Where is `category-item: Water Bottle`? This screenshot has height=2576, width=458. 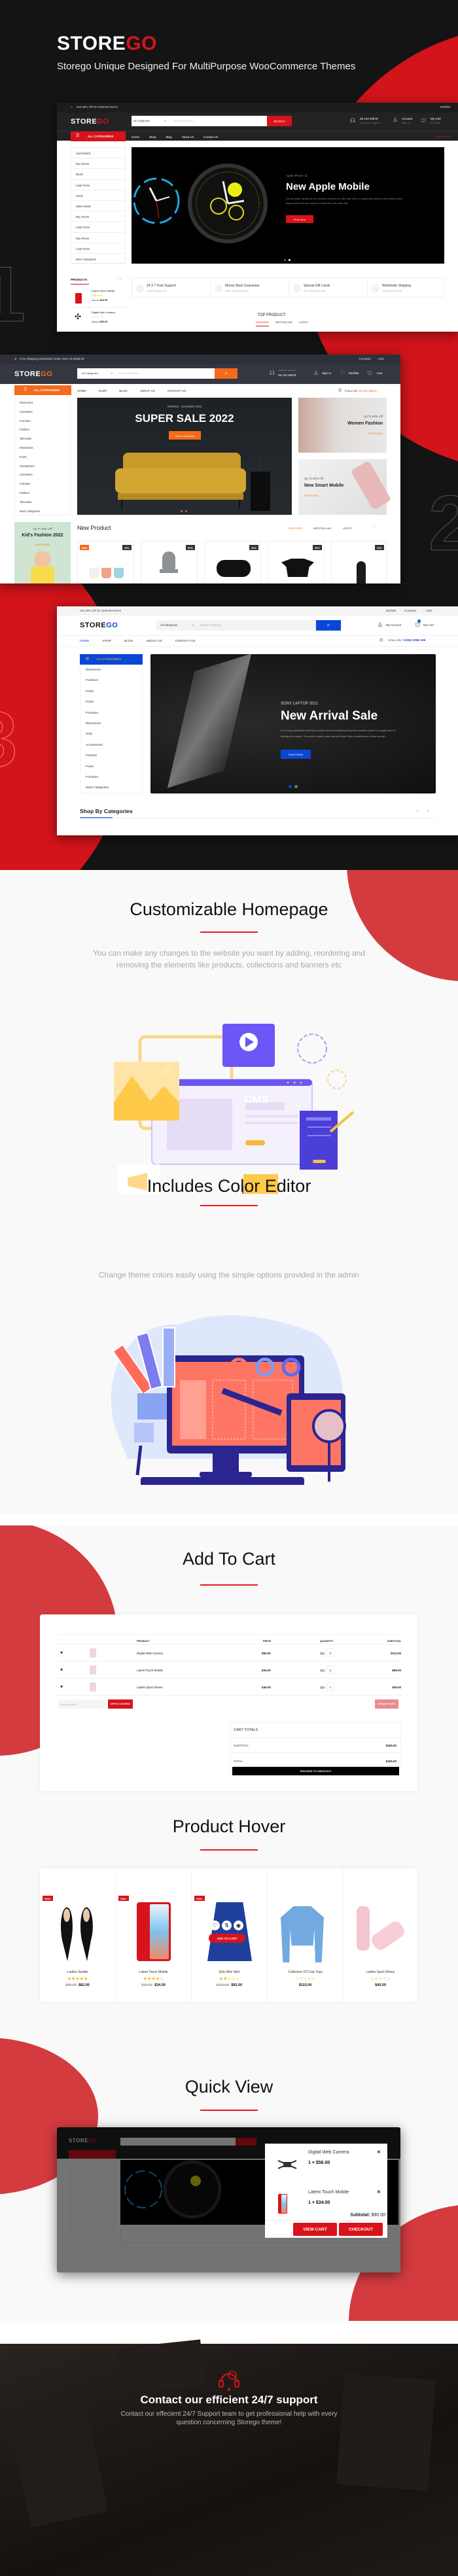
category-item: Water Bottle is located at coordinates (98, 207).